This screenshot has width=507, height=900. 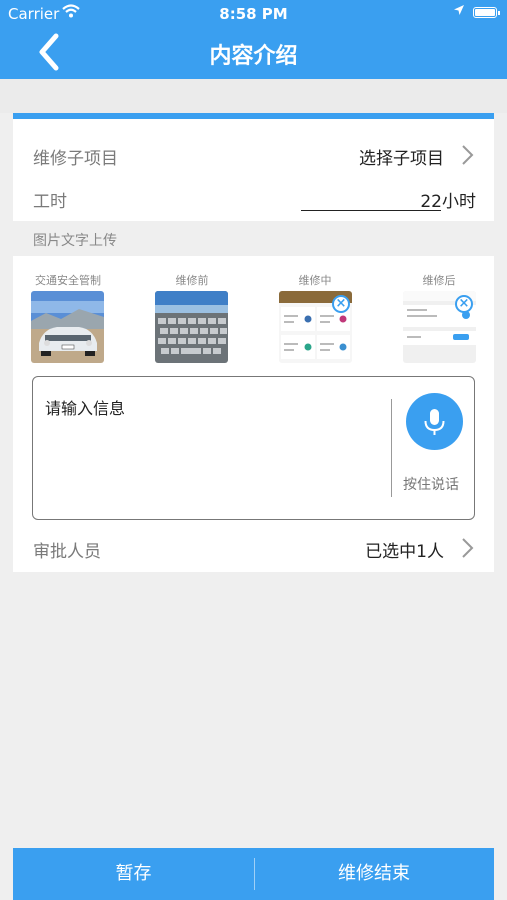 I want to click on hours-label: 工时, so click(x=50, y=202).